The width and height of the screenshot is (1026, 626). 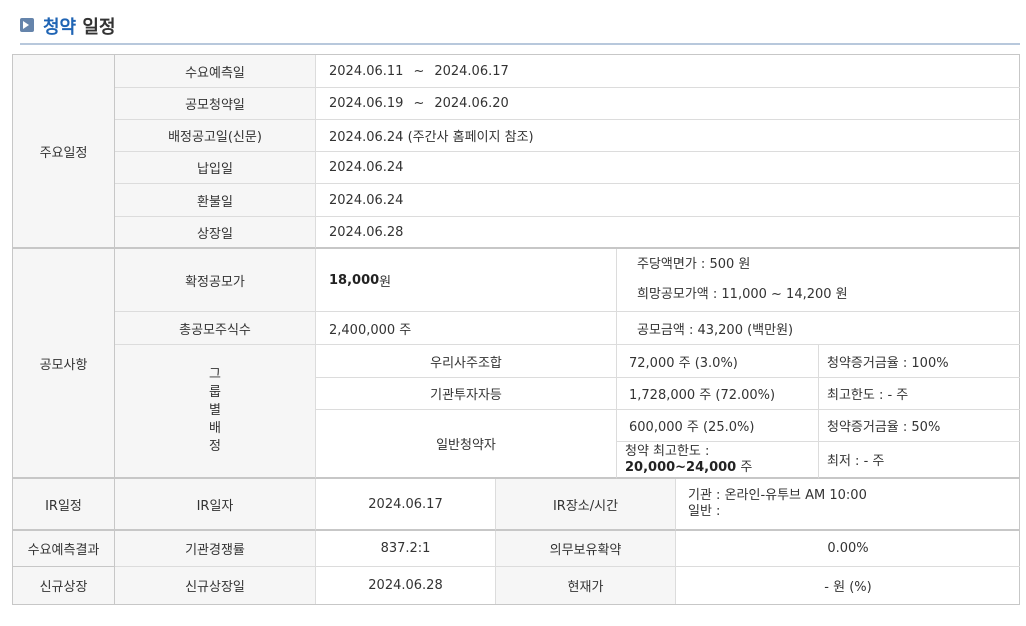 What do you see at coordinates (406, 549) in the screenshot?
I see `value-institution-competition-rate: 837.2:1` at bounding box center [406, 549].